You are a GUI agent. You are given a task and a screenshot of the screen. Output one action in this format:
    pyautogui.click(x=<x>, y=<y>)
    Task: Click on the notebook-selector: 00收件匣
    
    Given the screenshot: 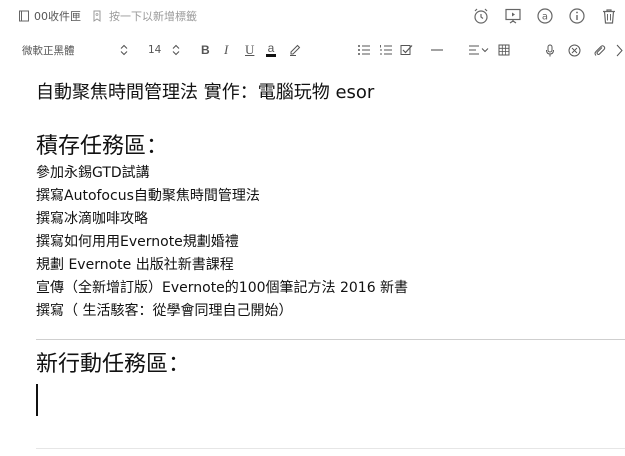 What is the action you would take?
    pyautogui.click(x=49, y=16)
    